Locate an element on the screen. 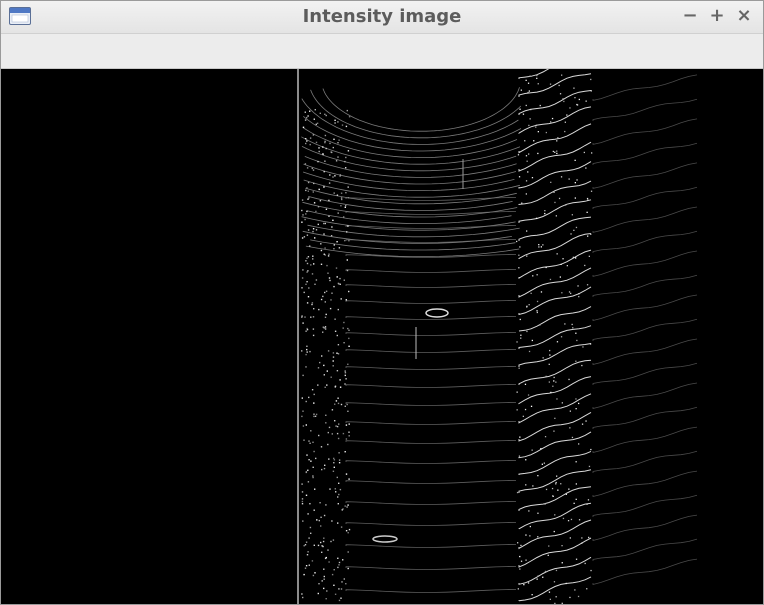 This screenshot has height=605, width=764. minimize-button: − is located at coordinates (690, 16).